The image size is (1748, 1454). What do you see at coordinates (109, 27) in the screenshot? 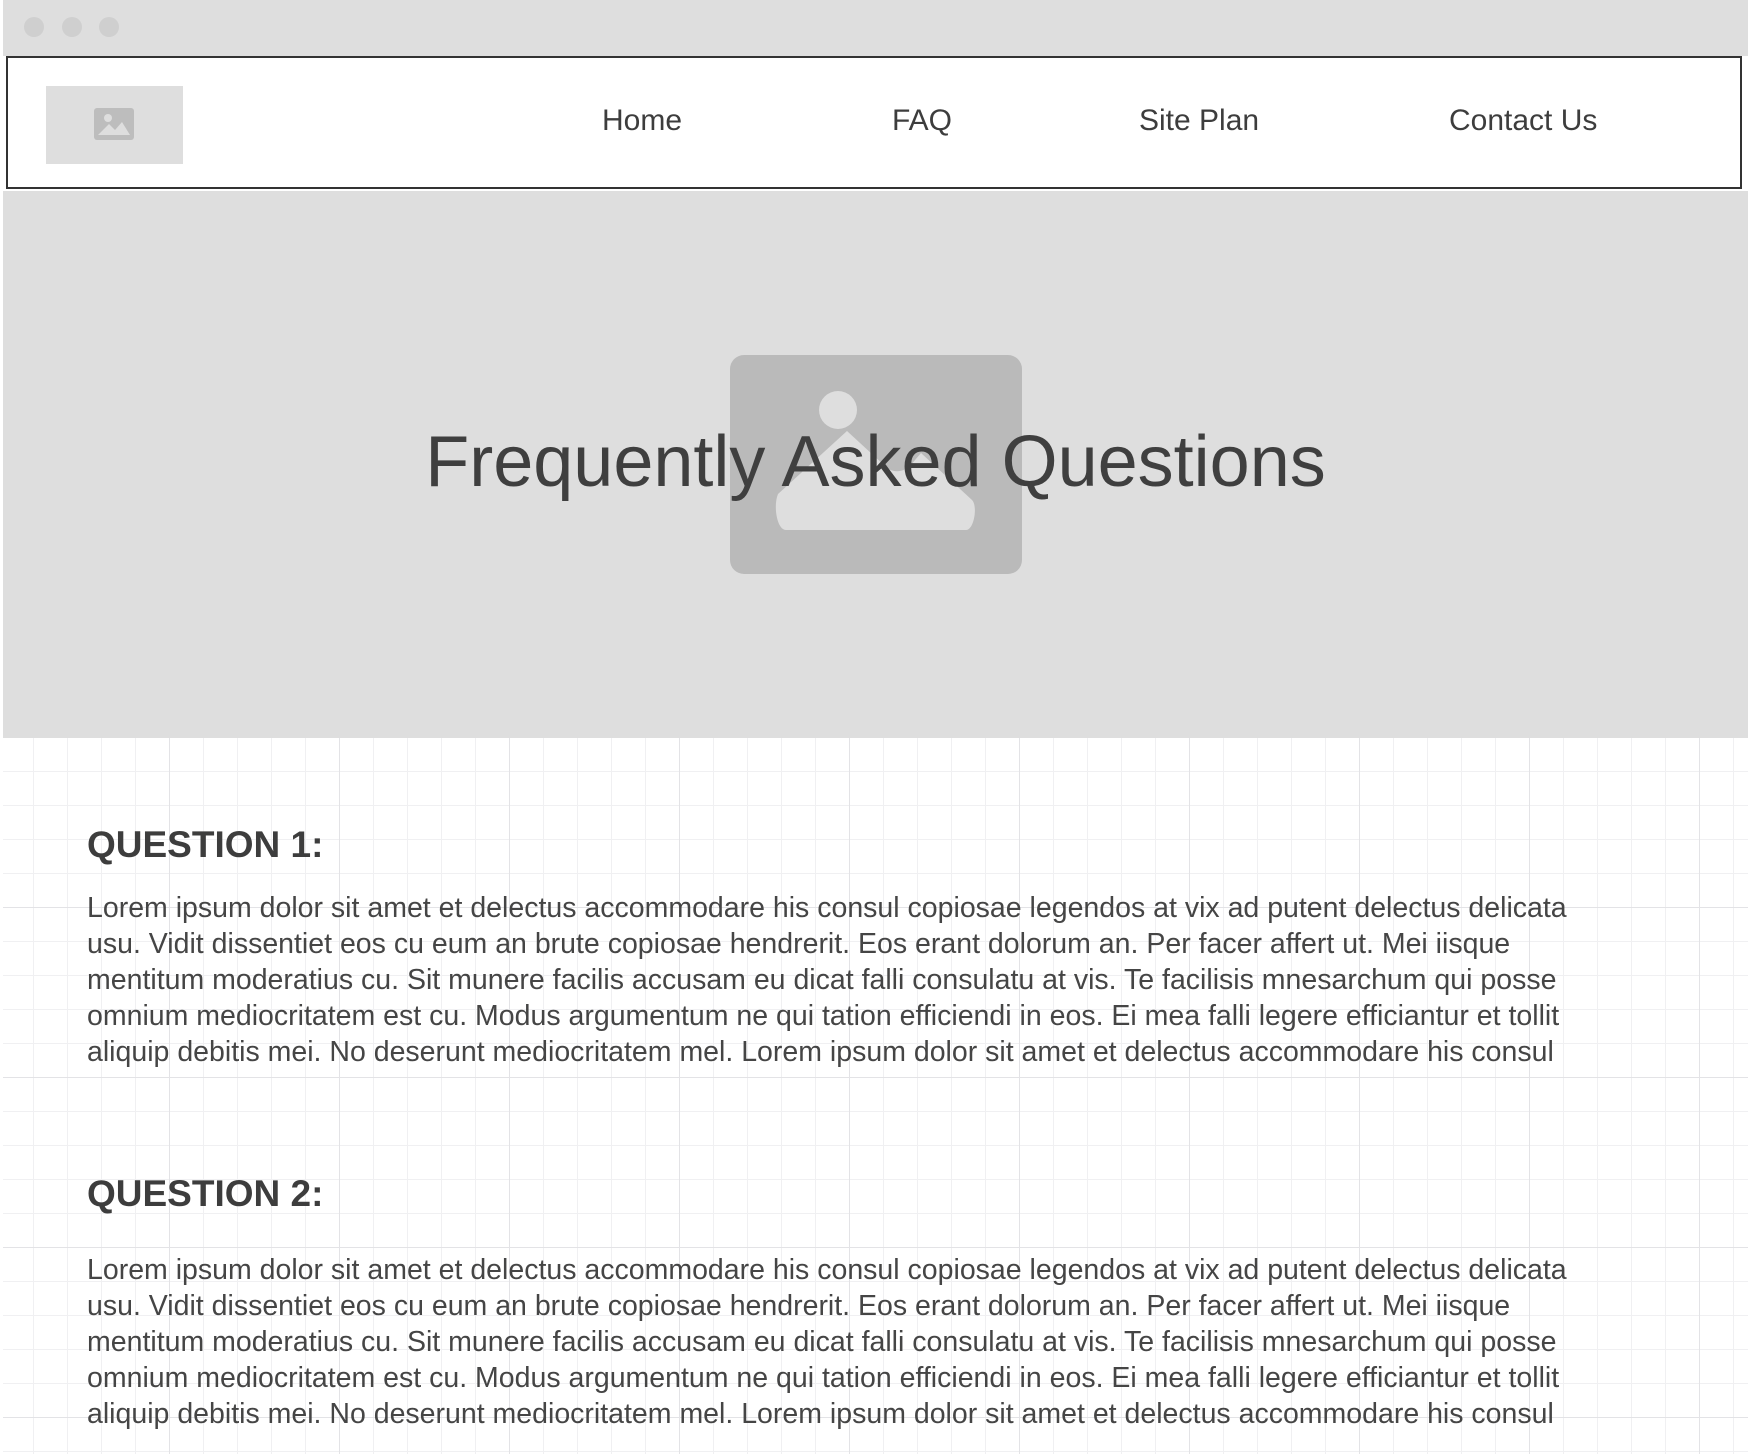
I see `window-maximize-dot` at bounding box center [109, 27].